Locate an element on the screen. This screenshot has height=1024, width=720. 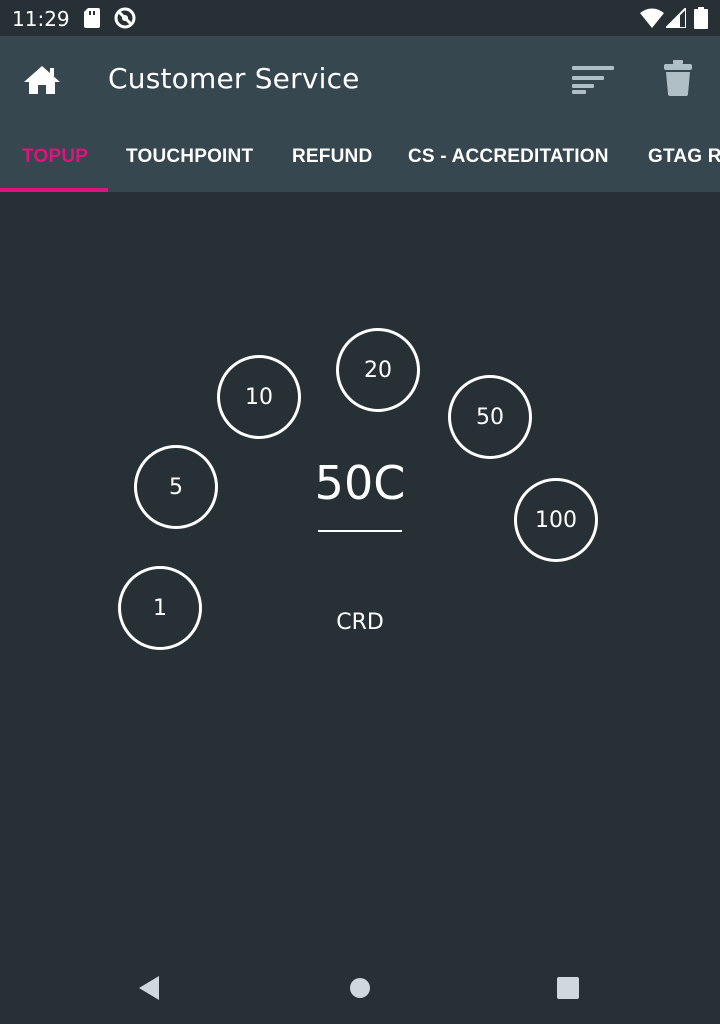
amount-chip-100: 100 is located at coordinates (556, 520).